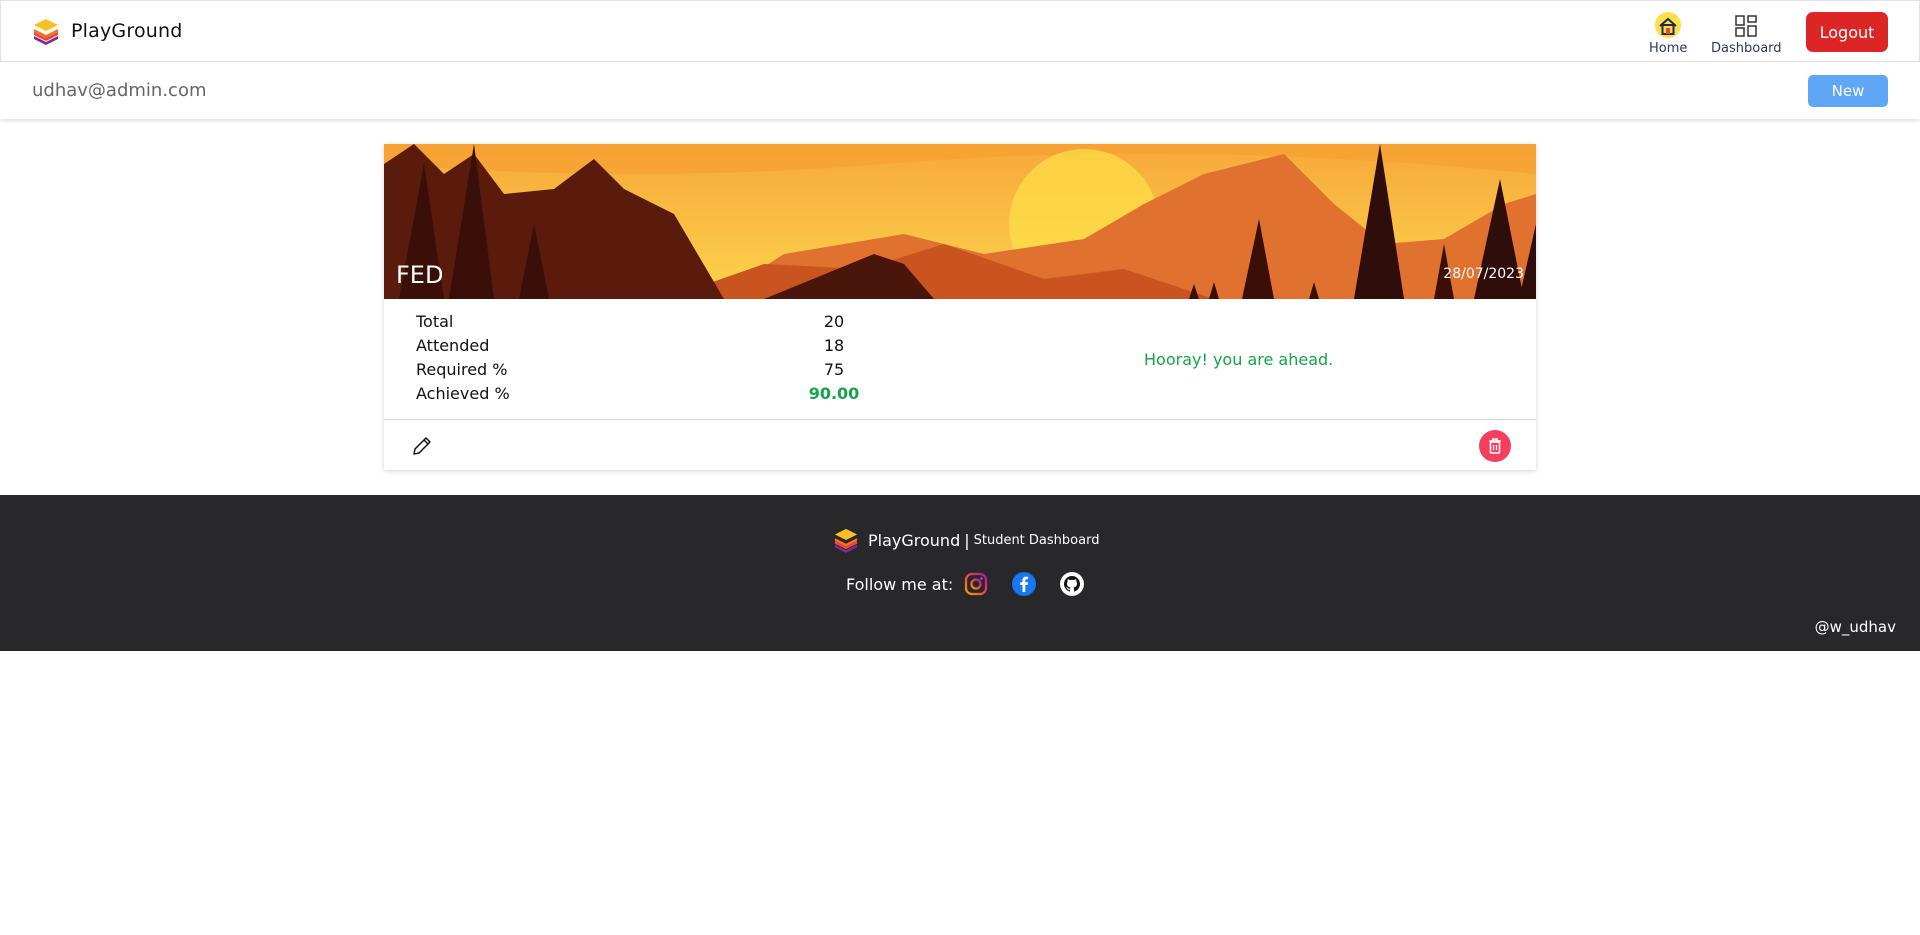 This screenshot has width=1920, height=935. What do you see at coordinates (834, 321) in the screenshot?
I see `stat-value-total: 20` at bounding box center [834, 321].